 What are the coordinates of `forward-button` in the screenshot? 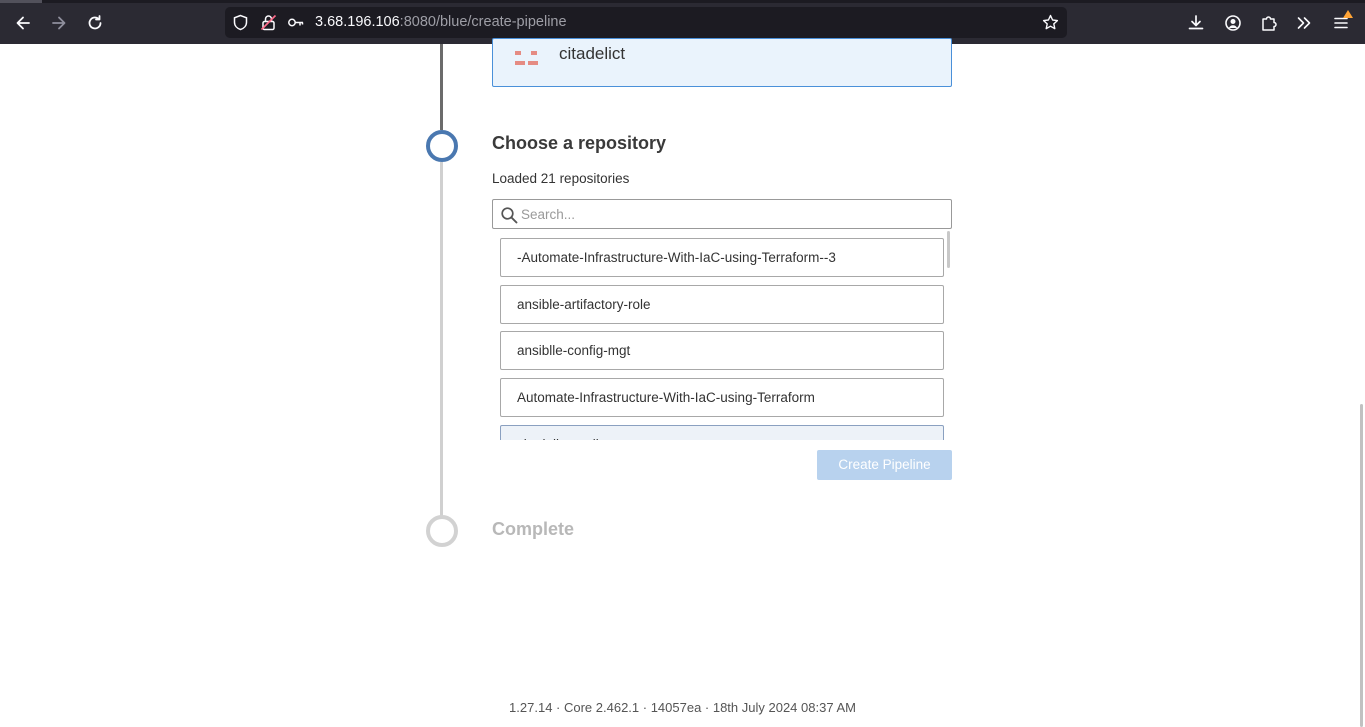 It's located at (59, 23).